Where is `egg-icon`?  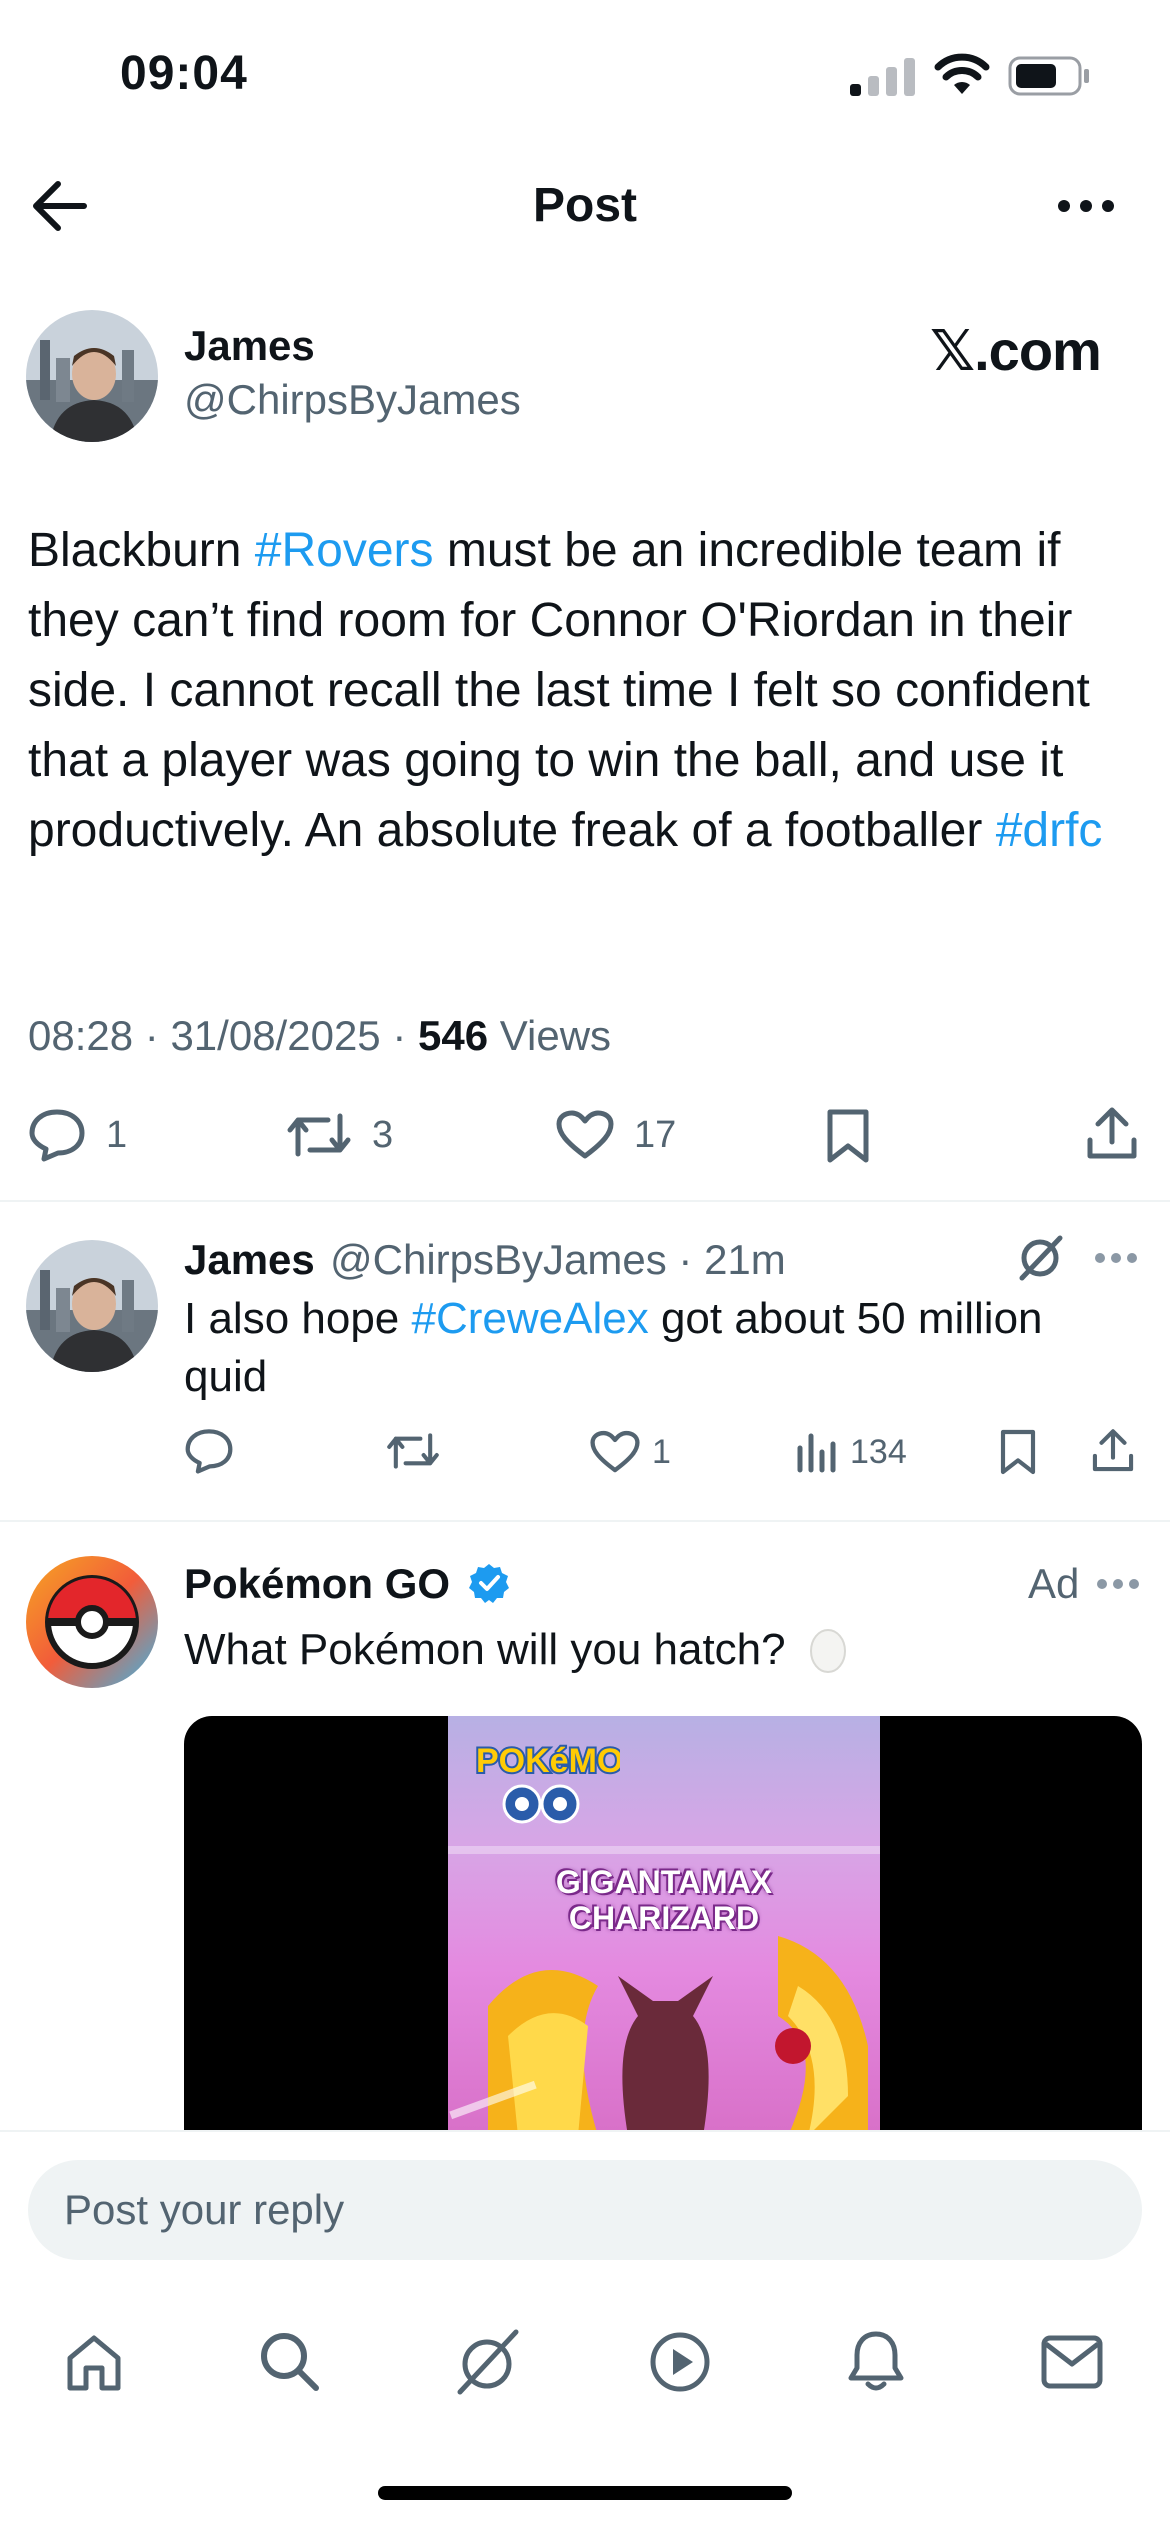 egg-icon is located at coordinates (827, 1651).